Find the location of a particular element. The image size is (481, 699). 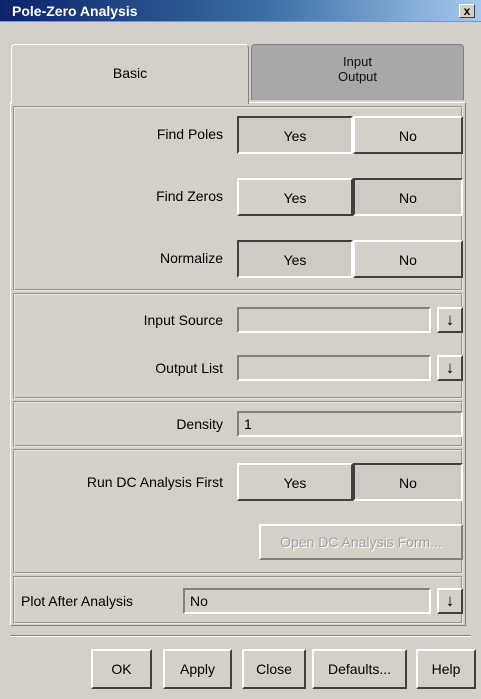

run-dc-no-button: No is located at coordinates (408, 482).